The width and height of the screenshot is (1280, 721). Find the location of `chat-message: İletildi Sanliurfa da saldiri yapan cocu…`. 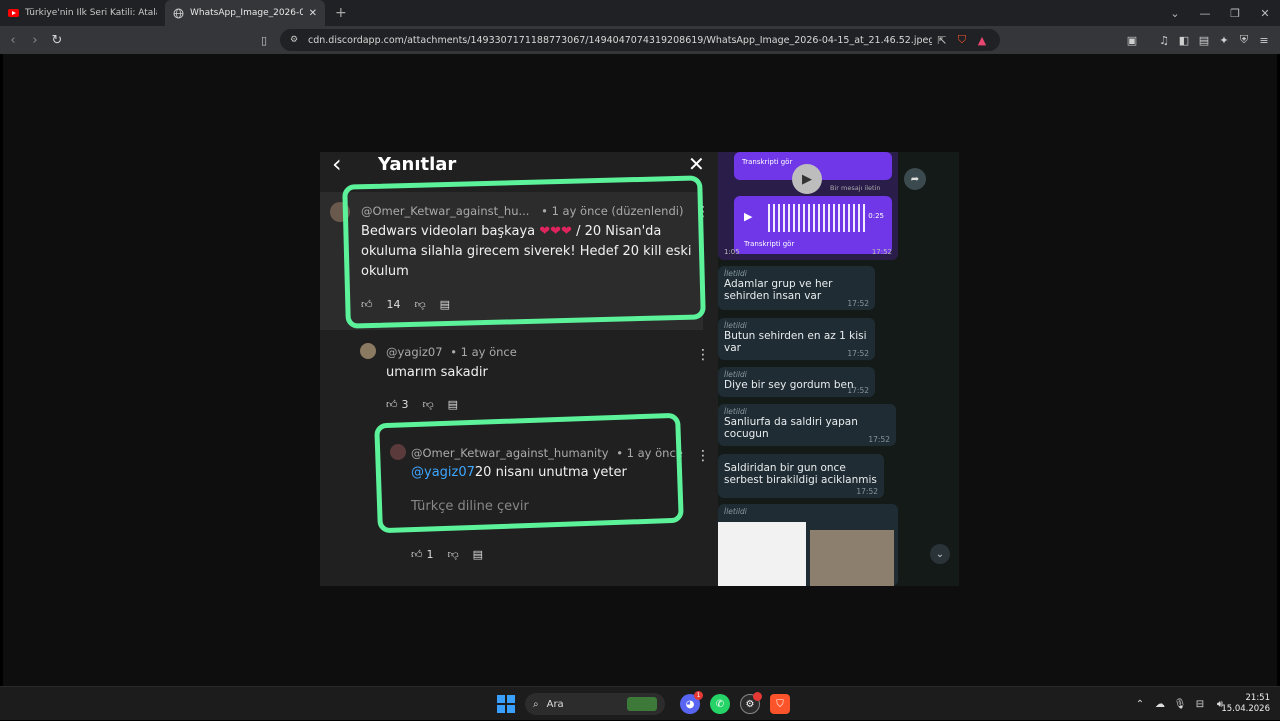

chat-message: İletildi Sanliurfa da saldiri yapan cocu… is located at coordinates (807, 425).